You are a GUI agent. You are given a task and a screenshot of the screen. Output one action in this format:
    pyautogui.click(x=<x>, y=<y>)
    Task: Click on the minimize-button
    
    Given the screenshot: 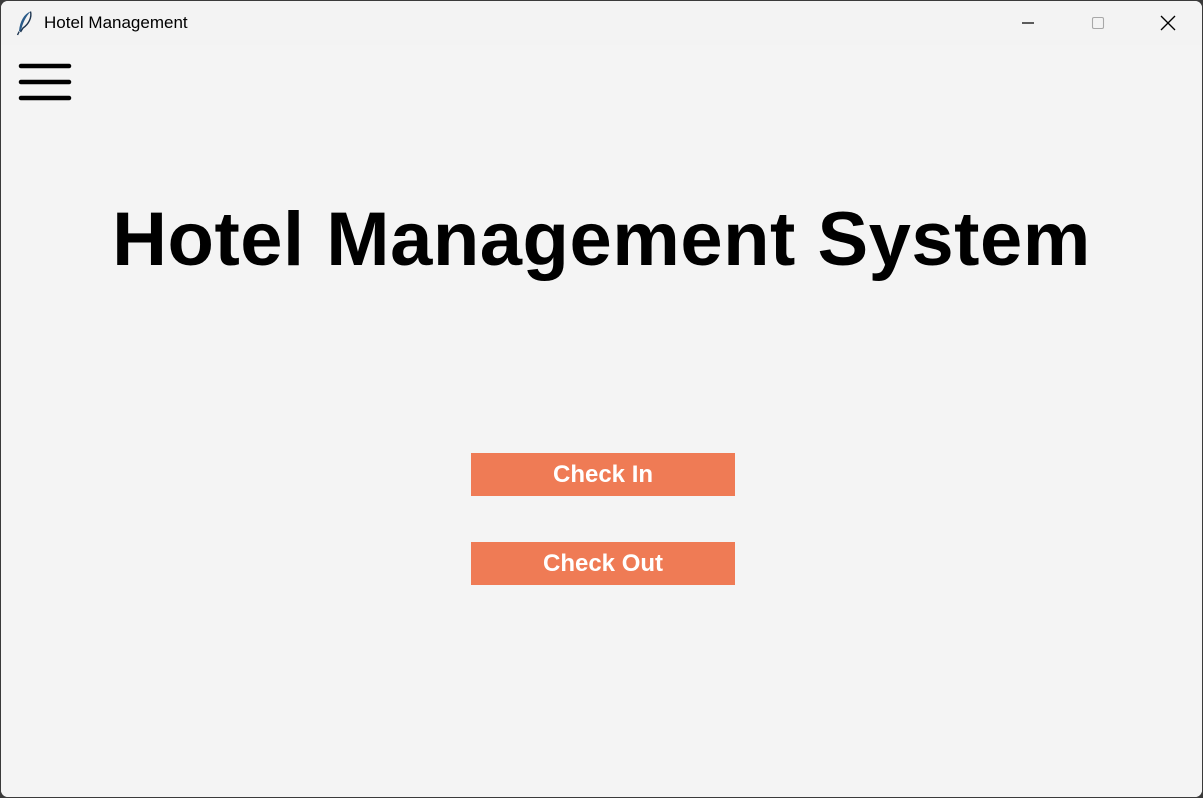 What is the action you would take?
    pyautogui.click(x=1028, y=23)
    